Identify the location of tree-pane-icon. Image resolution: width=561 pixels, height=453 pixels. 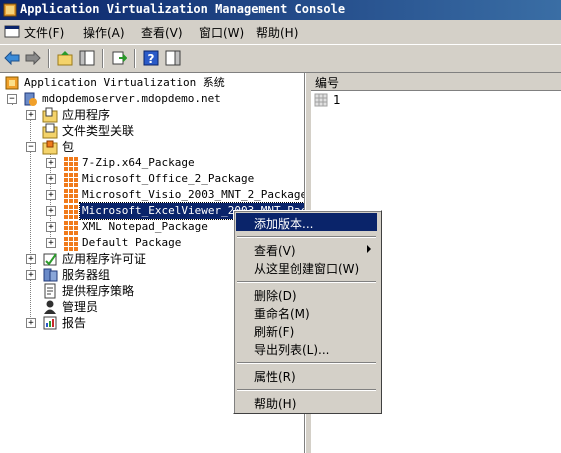
(87, 58).